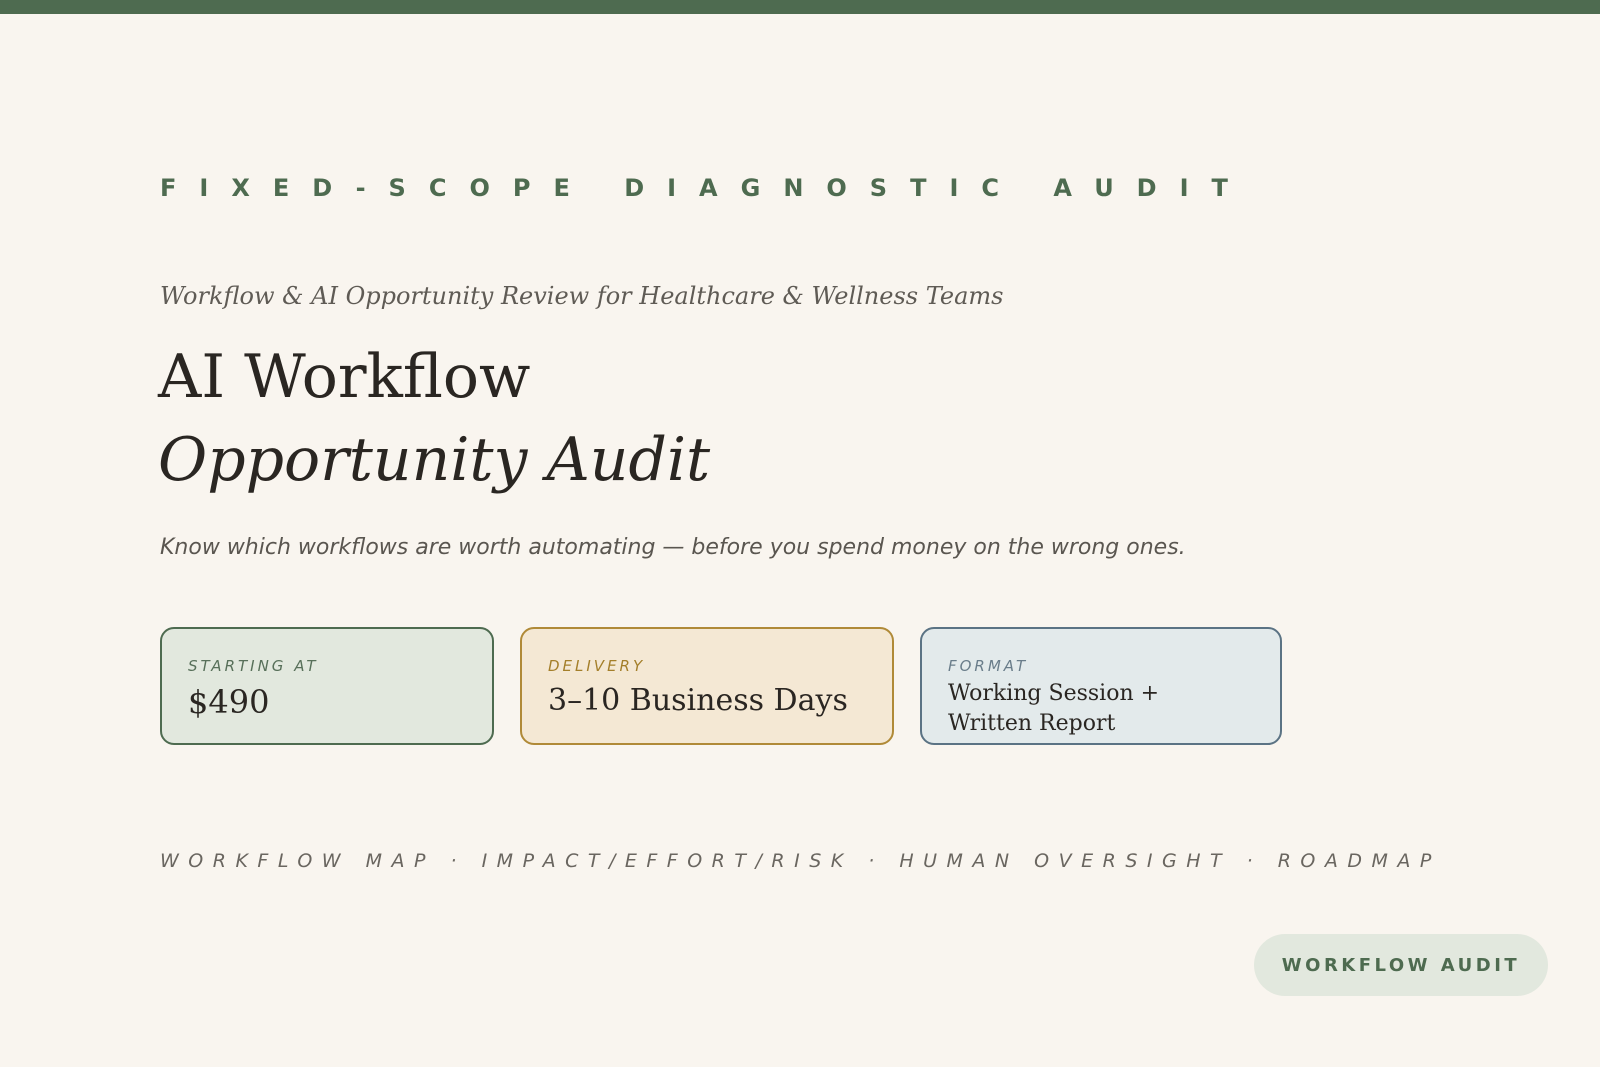 This screenshot has height=1067, width=1600. I want to click on format-card: FORMAT Working Session + Written Report, so click(1101, 686).